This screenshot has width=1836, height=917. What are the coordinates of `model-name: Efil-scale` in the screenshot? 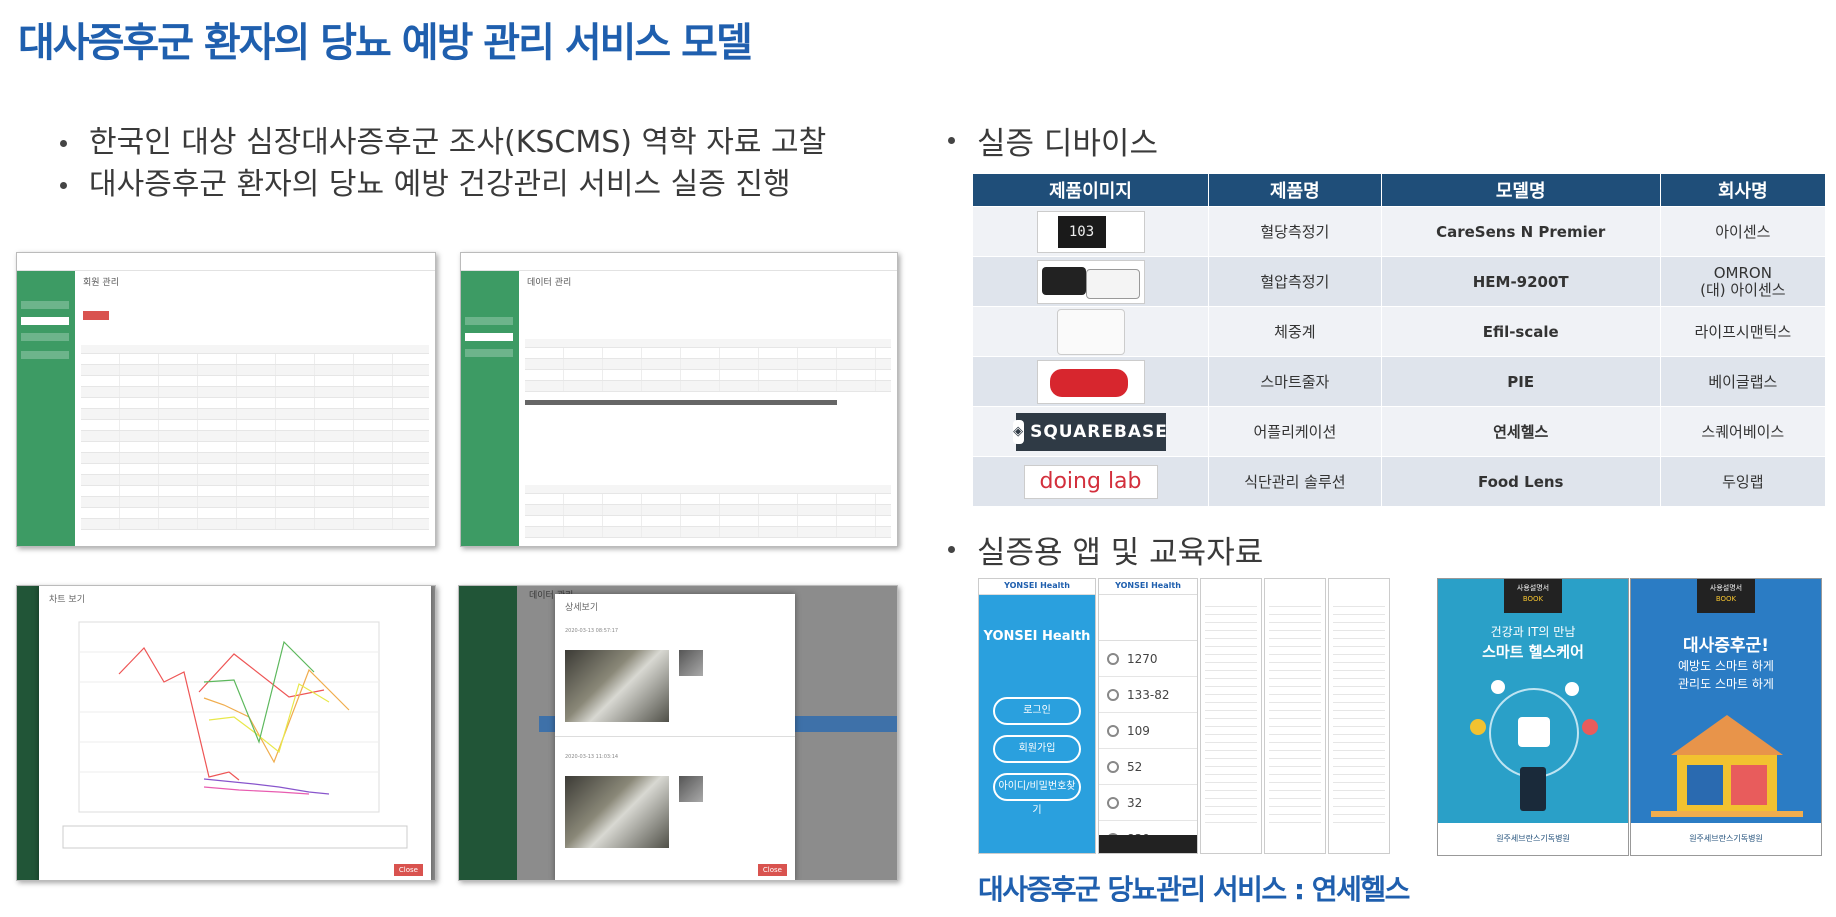 It's located at (1520, 331).